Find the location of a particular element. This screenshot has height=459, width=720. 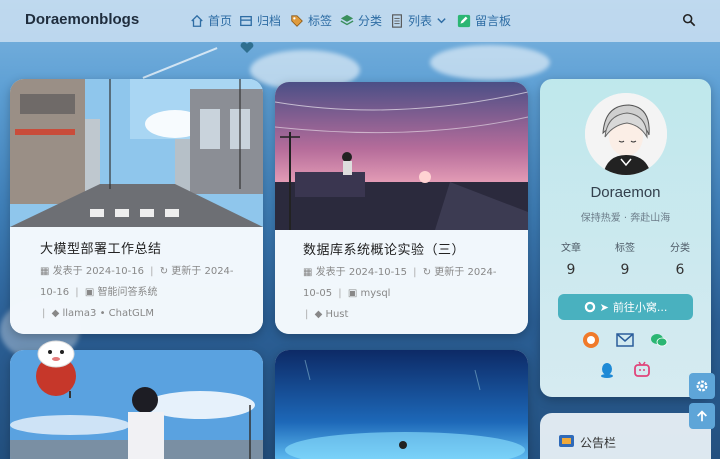

chevron-down-icon is located at coordinates (441, 21).